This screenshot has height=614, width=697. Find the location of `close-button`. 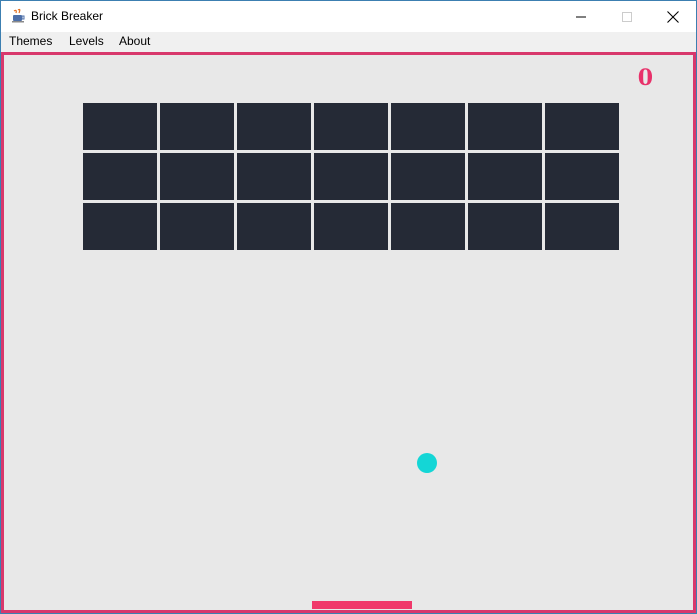

close-button is located at coordinates (673, 16).